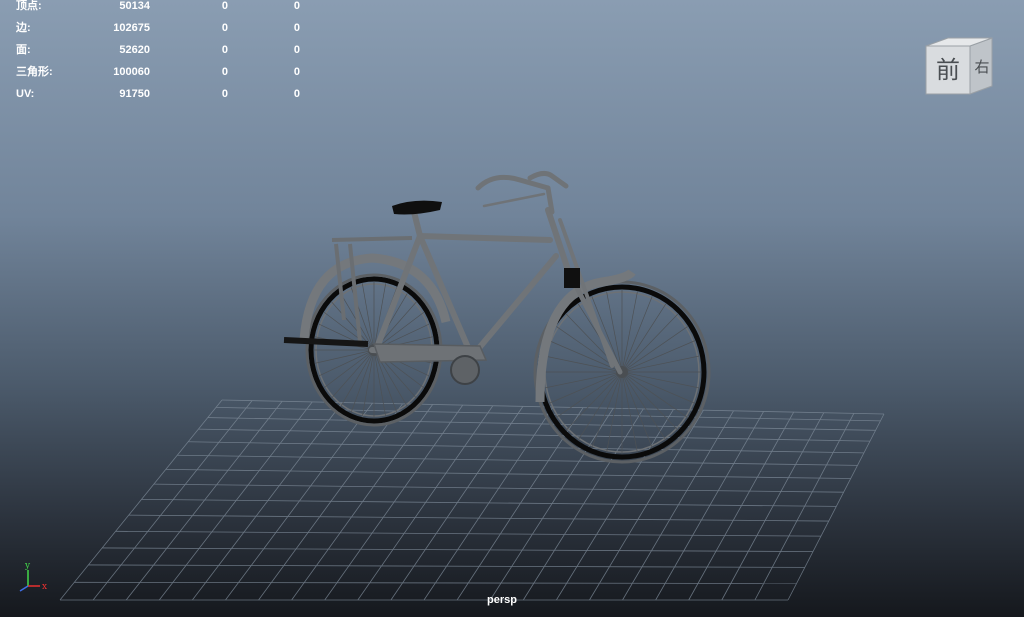  I want to click on stat-label: 边:, so click(23, 28).